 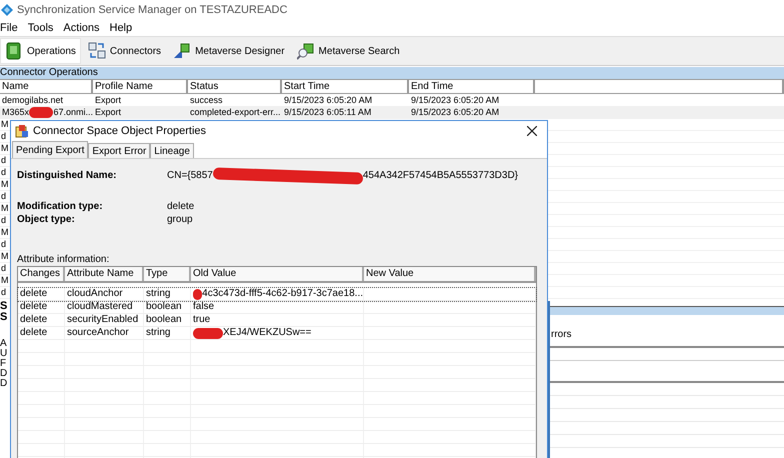 What do you see at coordinates (305, 51) in the screenshot?
I see `search-icon` at bounding box center [305, 51].